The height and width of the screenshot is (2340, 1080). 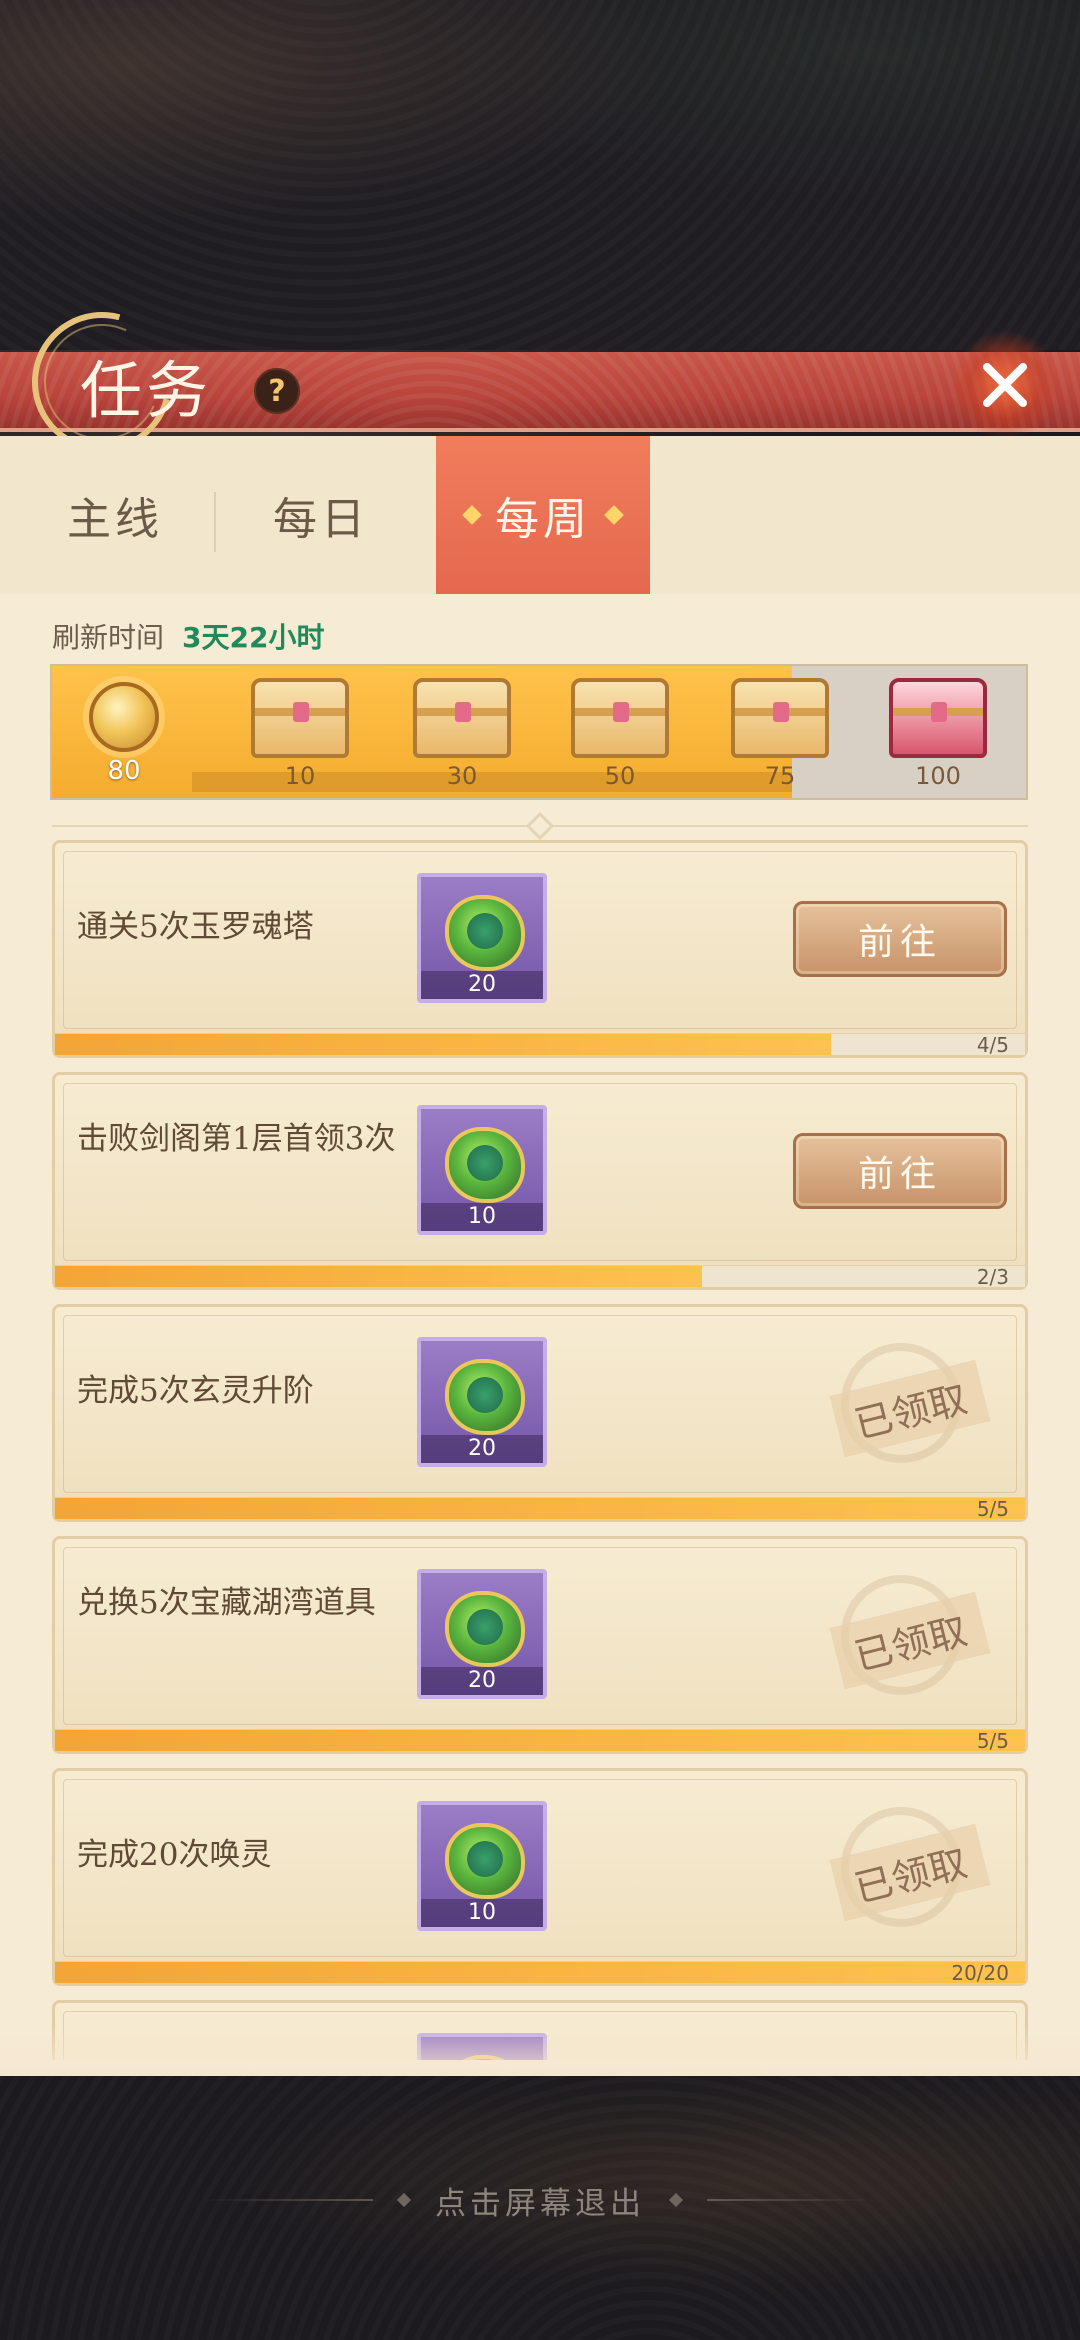 What do you see at coordinates (115, 519) in the screenshot?
I see `tab-main-label: 主线` at bounding box center [115, 519].